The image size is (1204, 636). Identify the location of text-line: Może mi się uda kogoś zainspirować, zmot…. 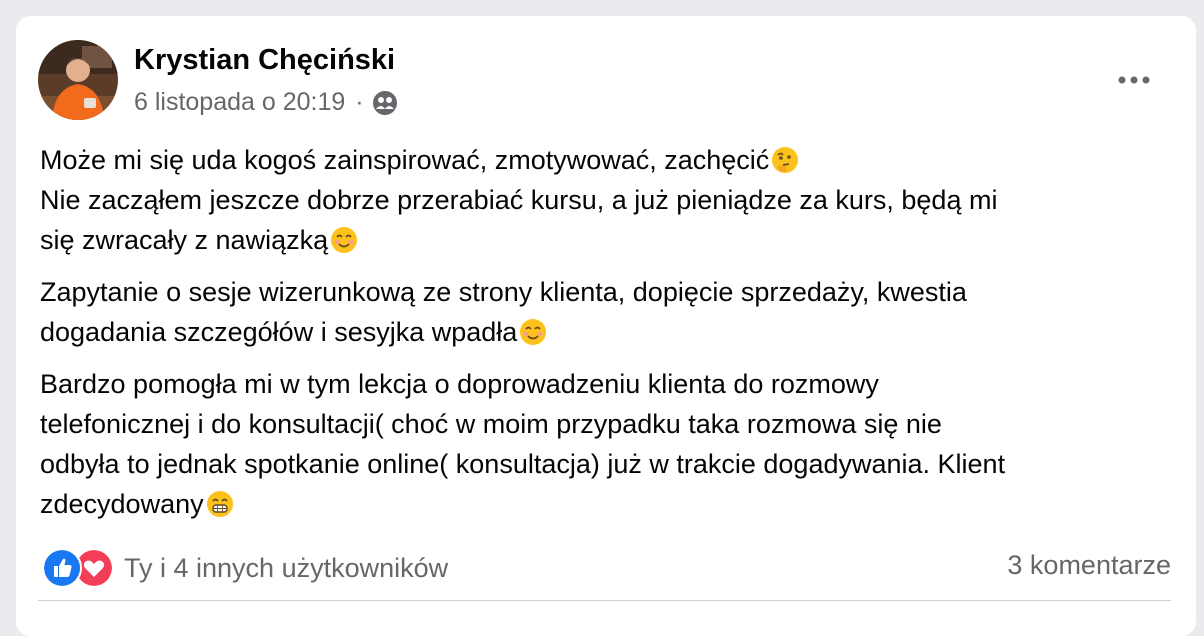
(405, 160).